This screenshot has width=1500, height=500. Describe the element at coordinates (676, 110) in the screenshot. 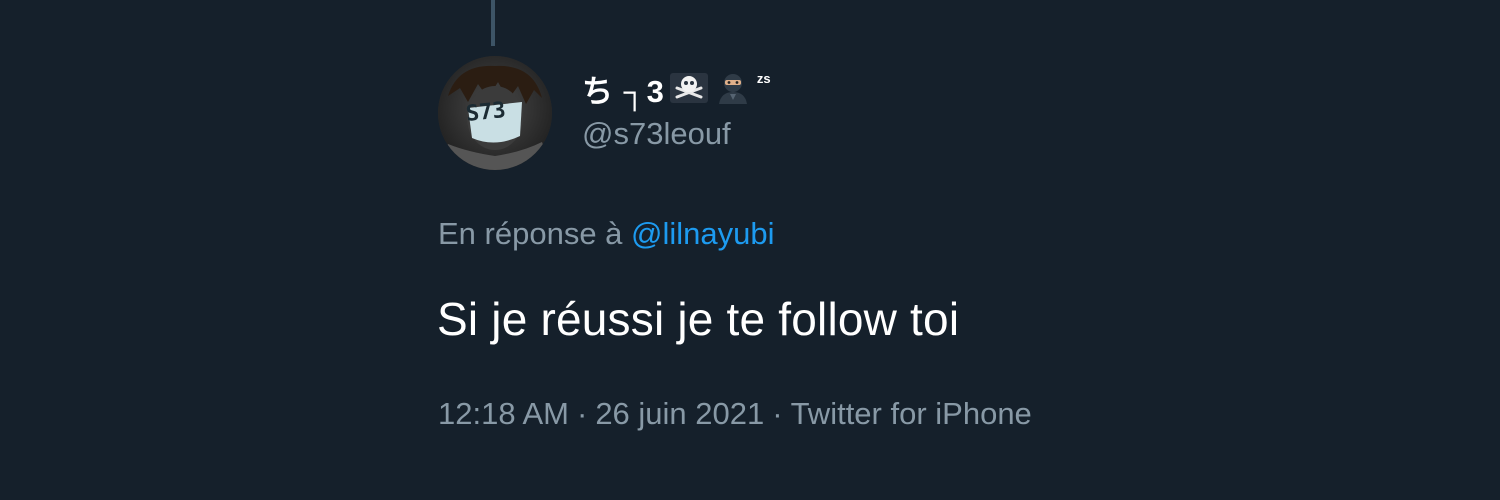

I see `tweet-author: ち ┐3 zs @s73leouf` at that location.